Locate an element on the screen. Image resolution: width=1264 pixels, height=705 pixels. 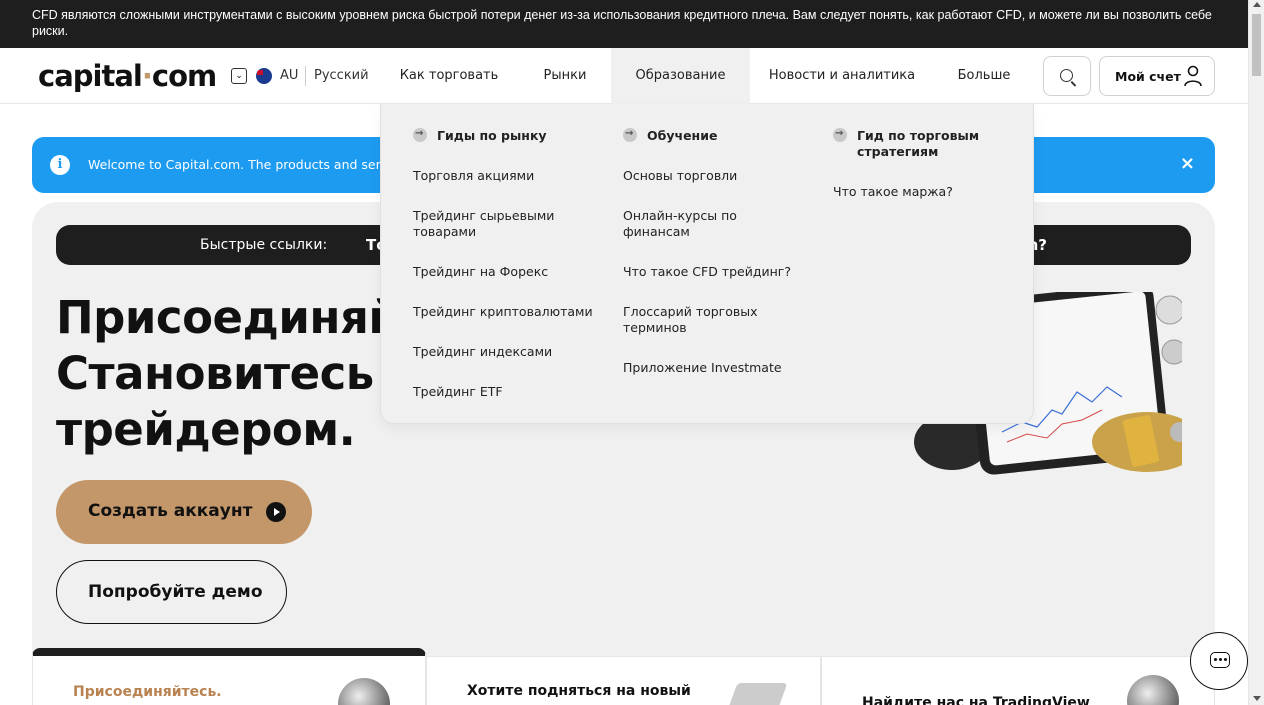
logo-text-left: capital is located at coordinates (90, 76).